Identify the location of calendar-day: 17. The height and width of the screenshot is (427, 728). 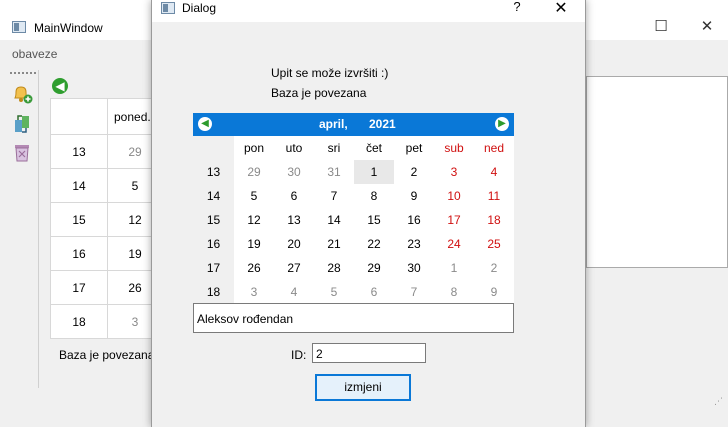
(454, 220).